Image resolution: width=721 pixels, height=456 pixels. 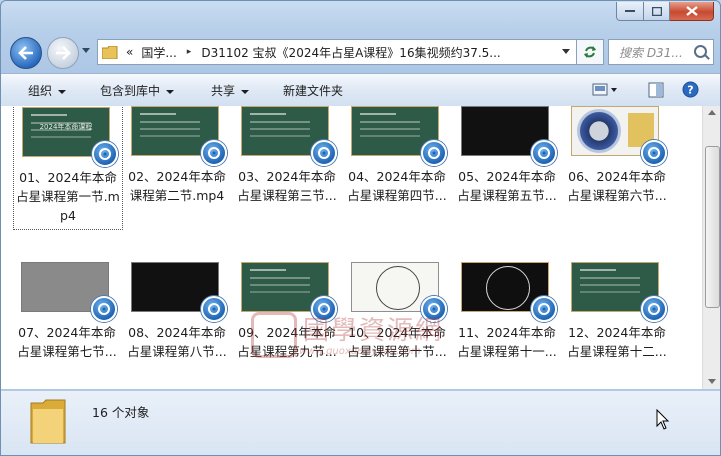 I want to click on share-label: 共享, so click(x=223, y=91).